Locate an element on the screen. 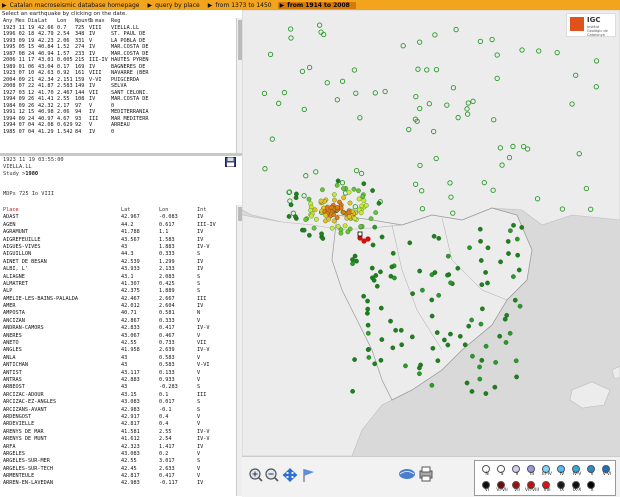 This screenshot has width=620, height=497. nav-link-2: ▶ from 1373 to 1450 is located at coordinates (242, 5).